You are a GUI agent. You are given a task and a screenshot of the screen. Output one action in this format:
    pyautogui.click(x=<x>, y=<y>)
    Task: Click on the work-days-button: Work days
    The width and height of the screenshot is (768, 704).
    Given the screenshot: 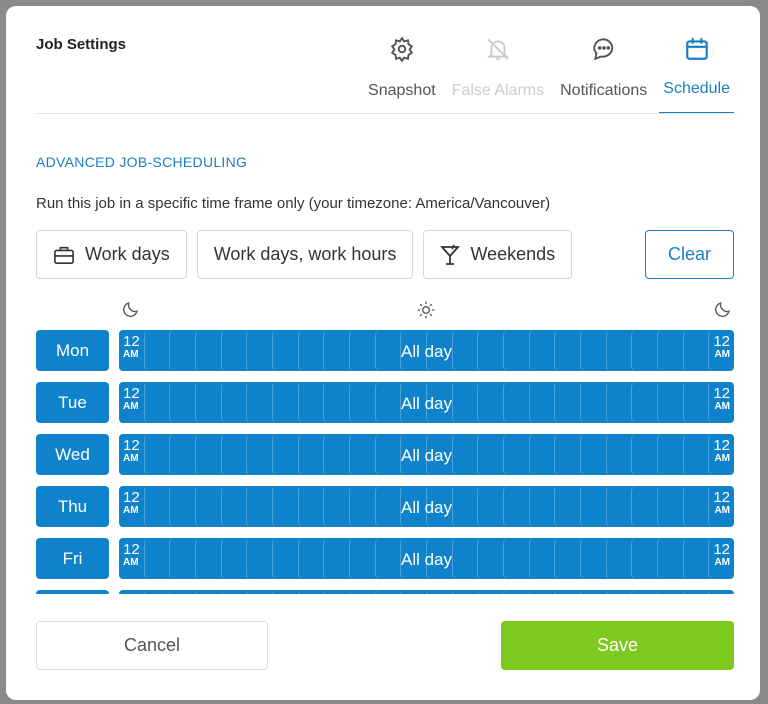 What is the action you would take?
    pyautogui.click(x=111, y=254)
    